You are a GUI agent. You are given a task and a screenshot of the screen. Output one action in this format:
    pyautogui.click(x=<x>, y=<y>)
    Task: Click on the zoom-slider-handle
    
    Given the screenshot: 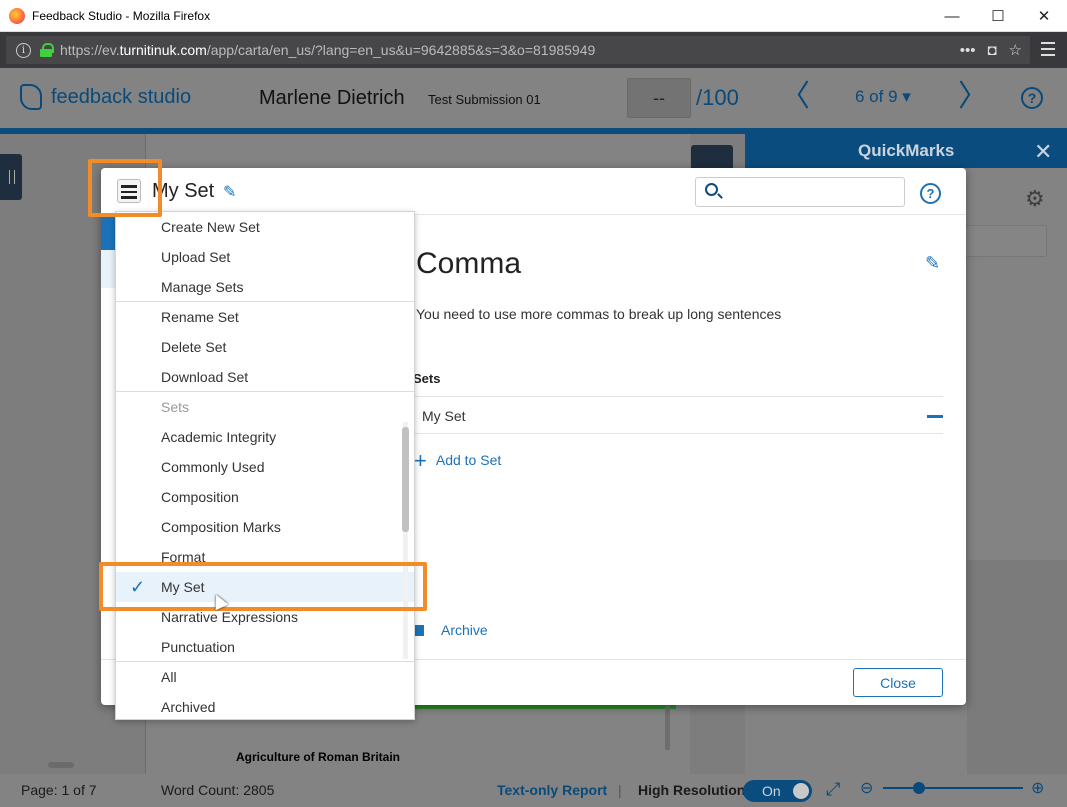 What is the action you would take?
    pyautogui.click(x=919, y=788)
    